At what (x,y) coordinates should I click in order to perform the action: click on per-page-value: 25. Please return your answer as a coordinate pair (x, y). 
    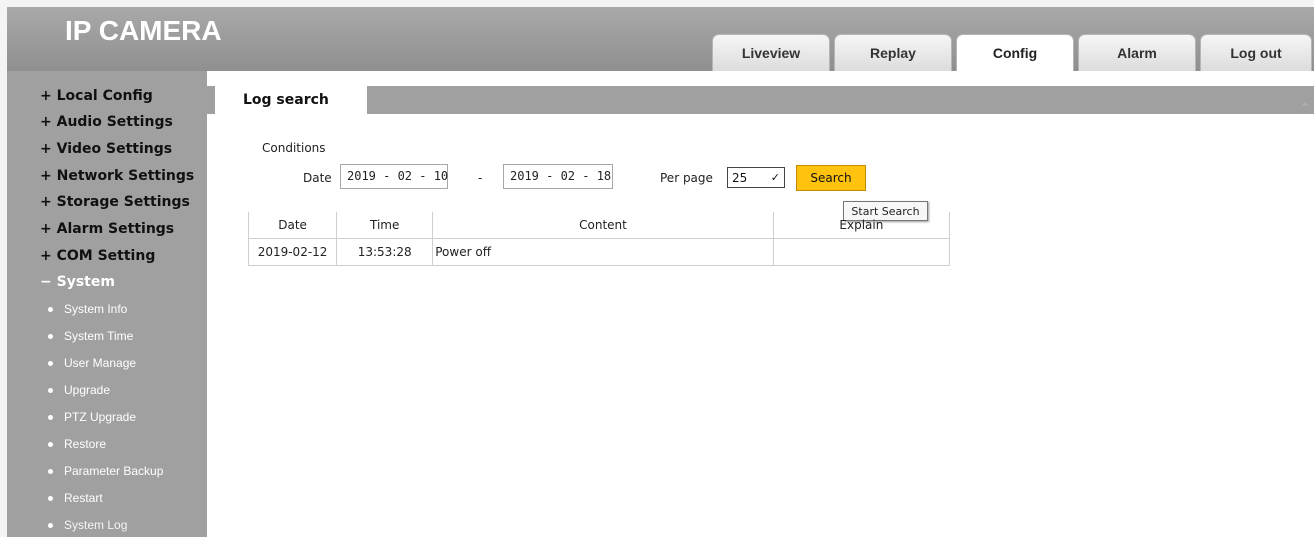
    Looking at the image, I should click on (740, 177).